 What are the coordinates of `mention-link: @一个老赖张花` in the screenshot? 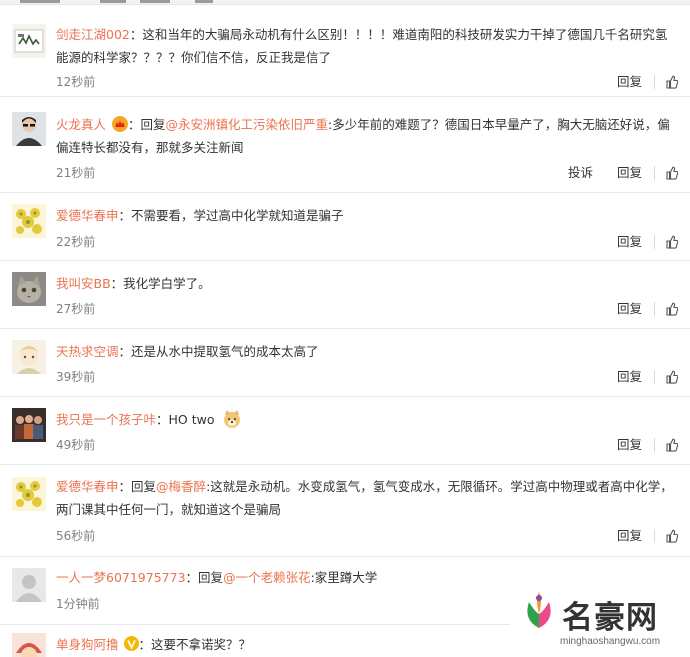 It's located at (267, 577).